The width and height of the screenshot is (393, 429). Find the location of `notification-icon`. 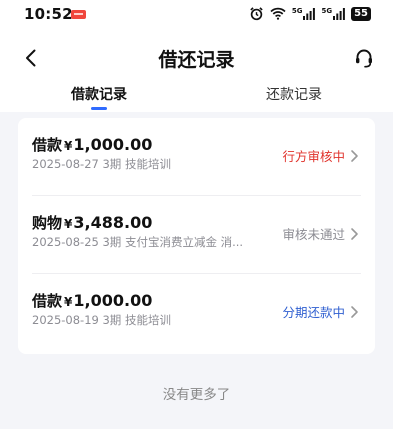

notification-icon is located at coordinates (78, 14).